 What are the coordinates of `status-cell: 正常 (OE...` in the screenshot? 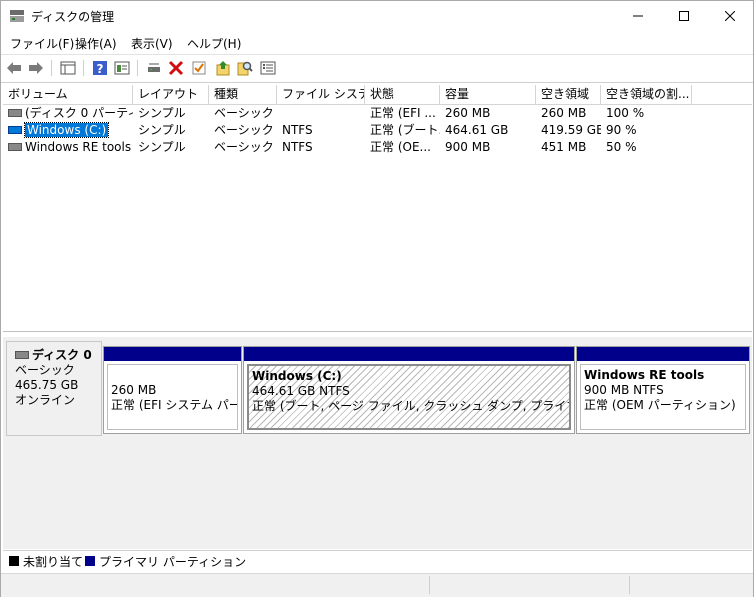 It's located at (400, 147).